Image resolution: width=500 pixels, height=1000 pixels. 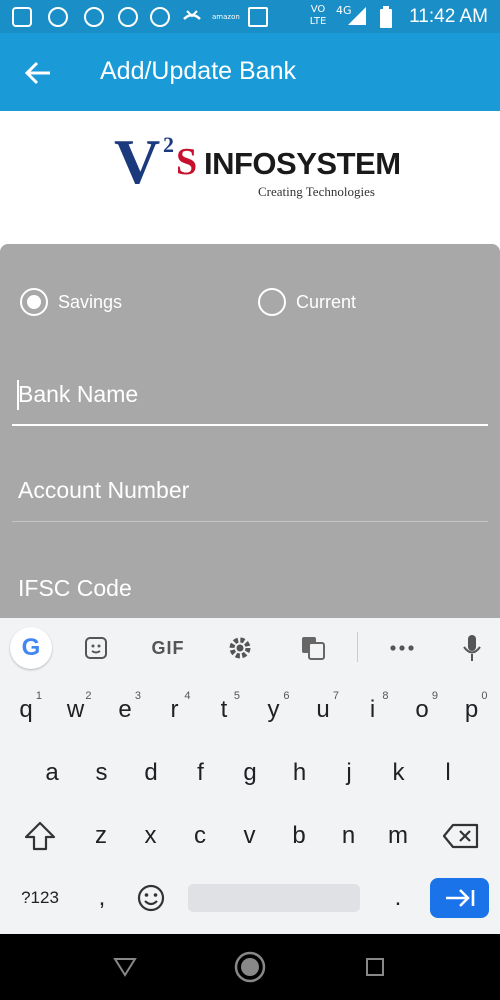 What do you see at coordinates (286, 696) in the screenshot?
I see `key-number-hint: 6` at bounding box center [286, 696].